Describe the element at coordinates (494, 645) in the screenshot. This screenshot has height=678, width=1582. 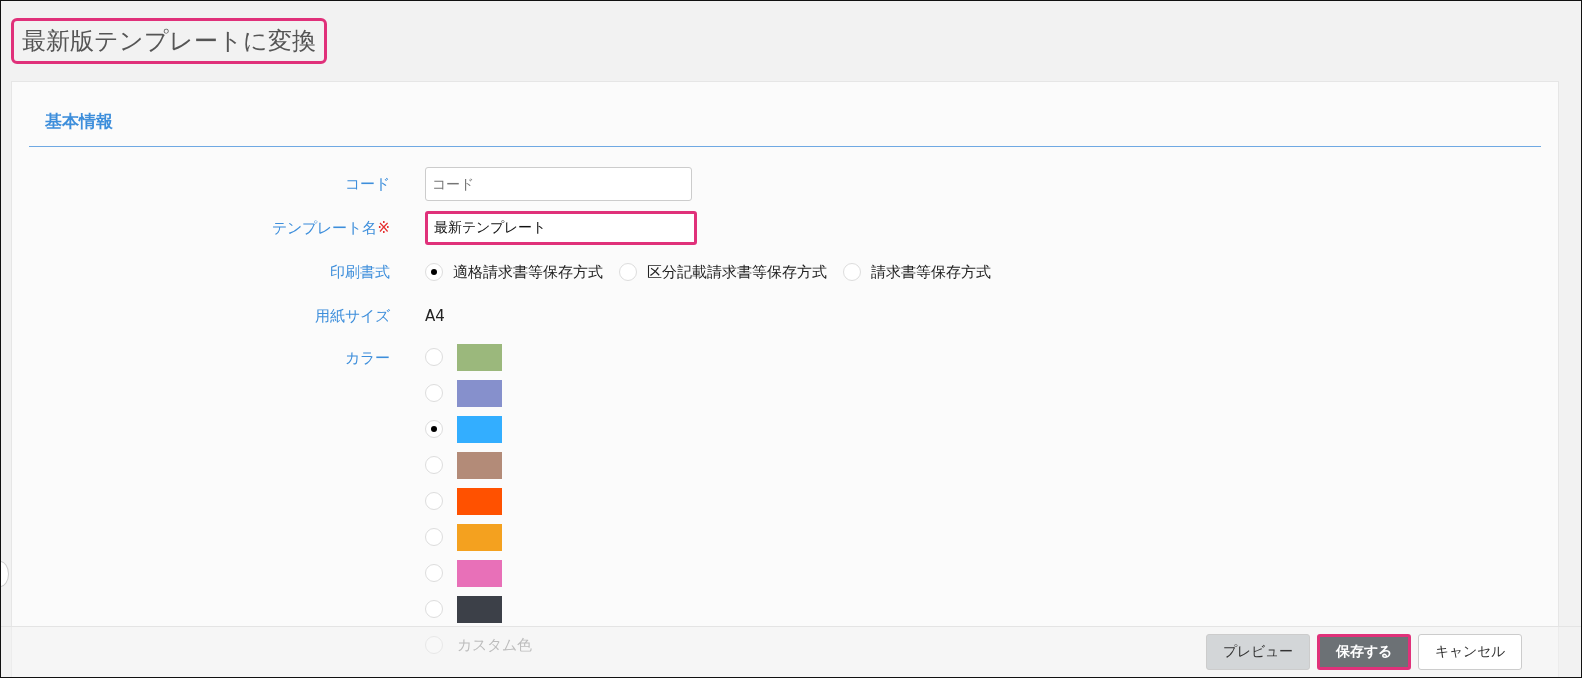
I see `option-label: カスタム色` at that location.